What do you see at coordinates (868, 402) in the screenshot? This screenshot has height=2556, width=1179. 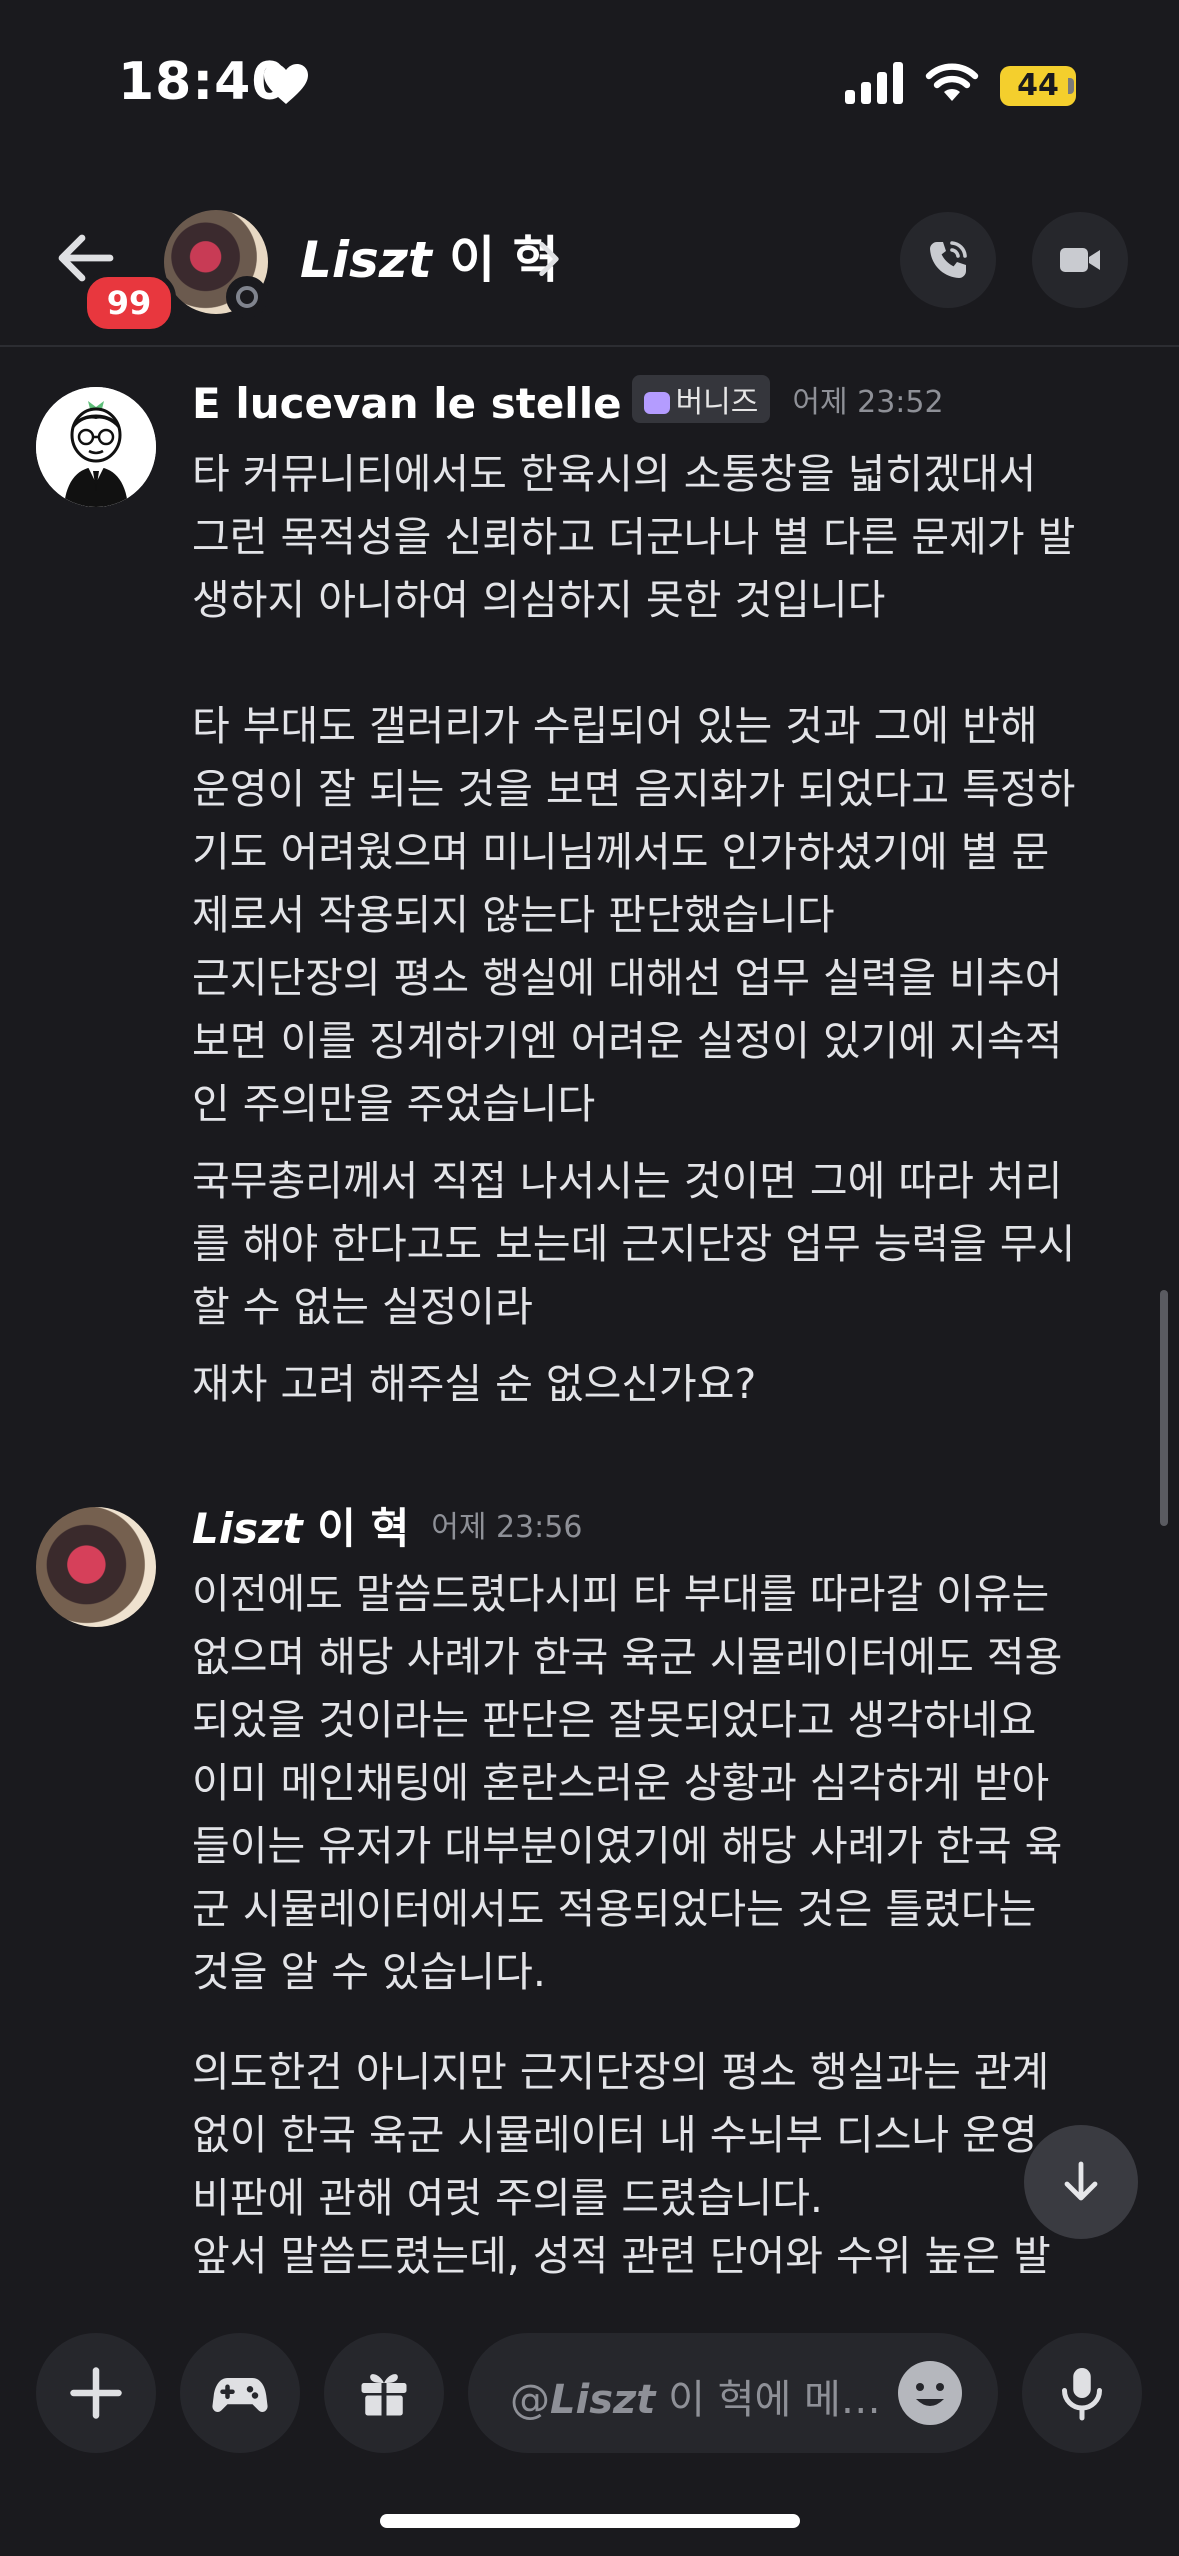 I see `timestamp: 어제 23:52` at bounding box center [868, 402].